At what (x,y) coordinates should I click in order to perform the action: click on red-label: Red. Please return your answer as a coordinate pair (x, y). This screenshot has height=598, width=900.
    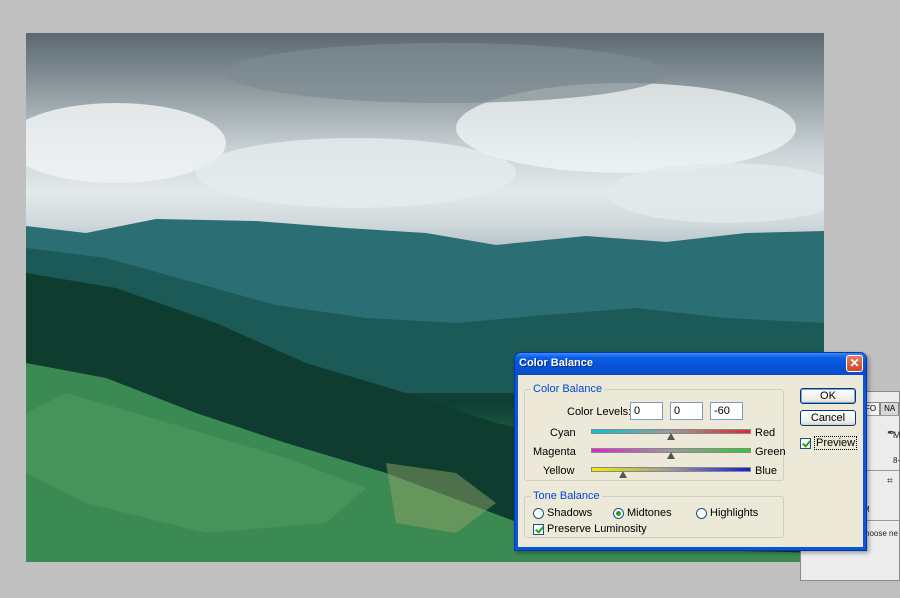
    Looking at the image, I should click on (765, 433).